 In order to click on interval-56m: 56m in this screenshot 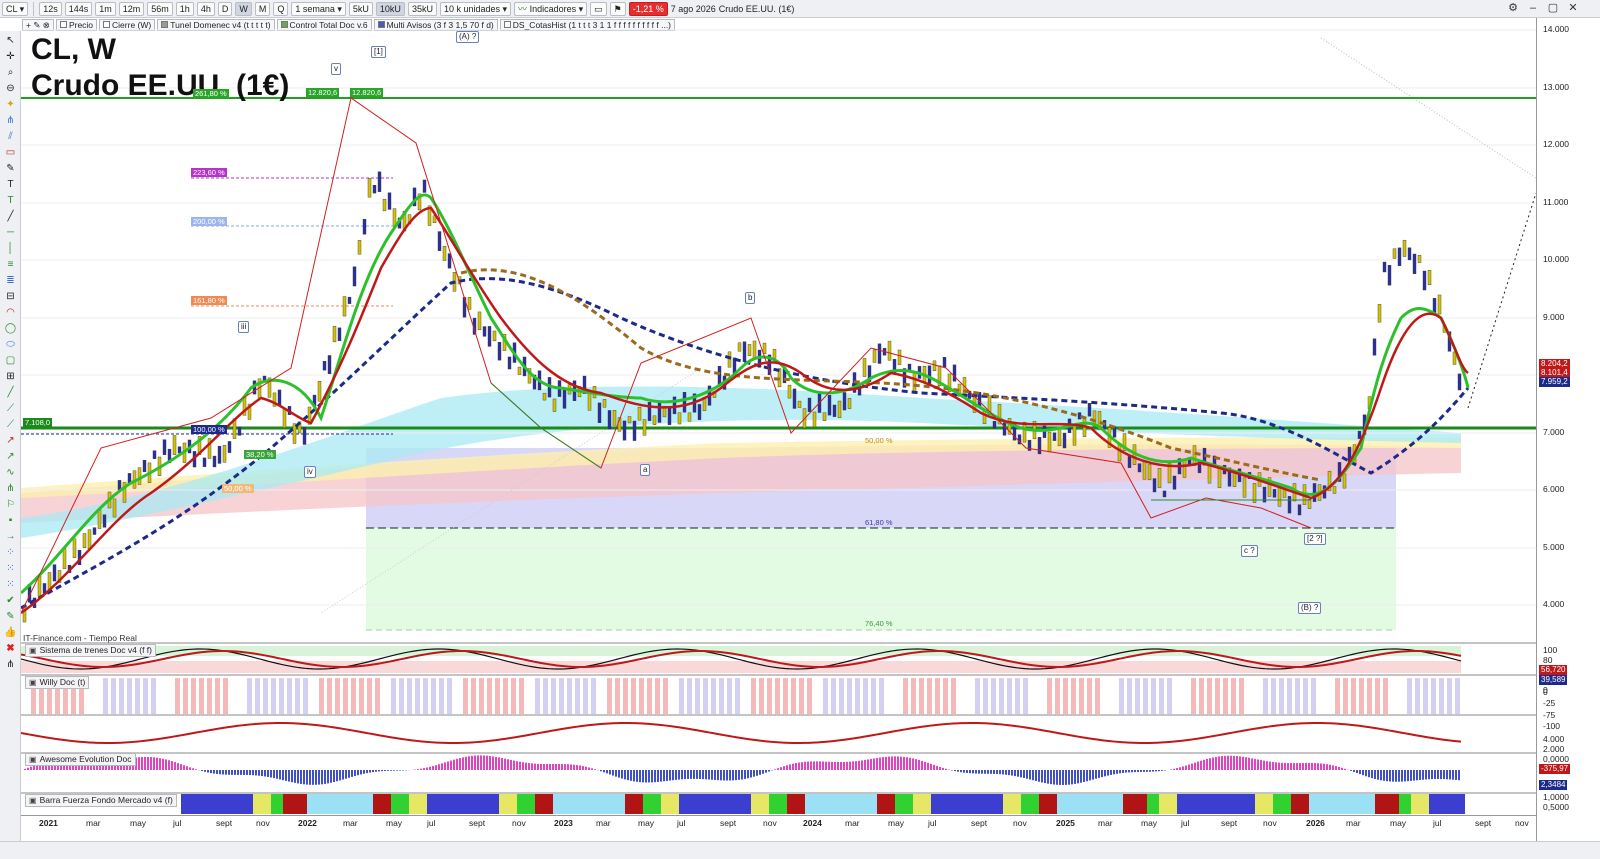, I will do `click(160, 8)`.